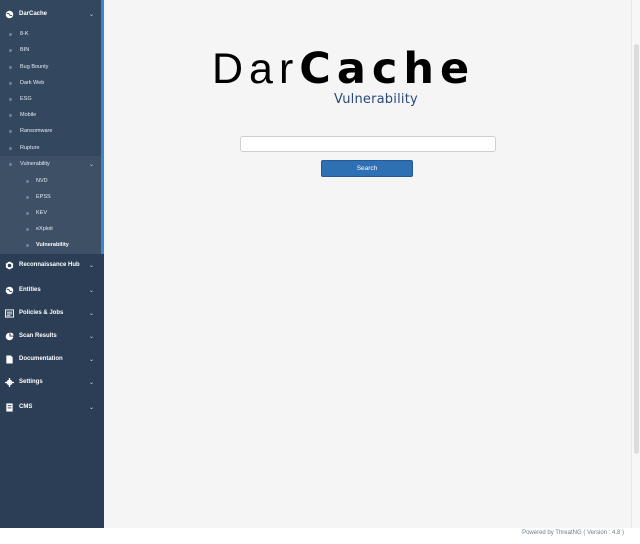  I want to click on vuln-item-label: EPSS, so click(43, 197).